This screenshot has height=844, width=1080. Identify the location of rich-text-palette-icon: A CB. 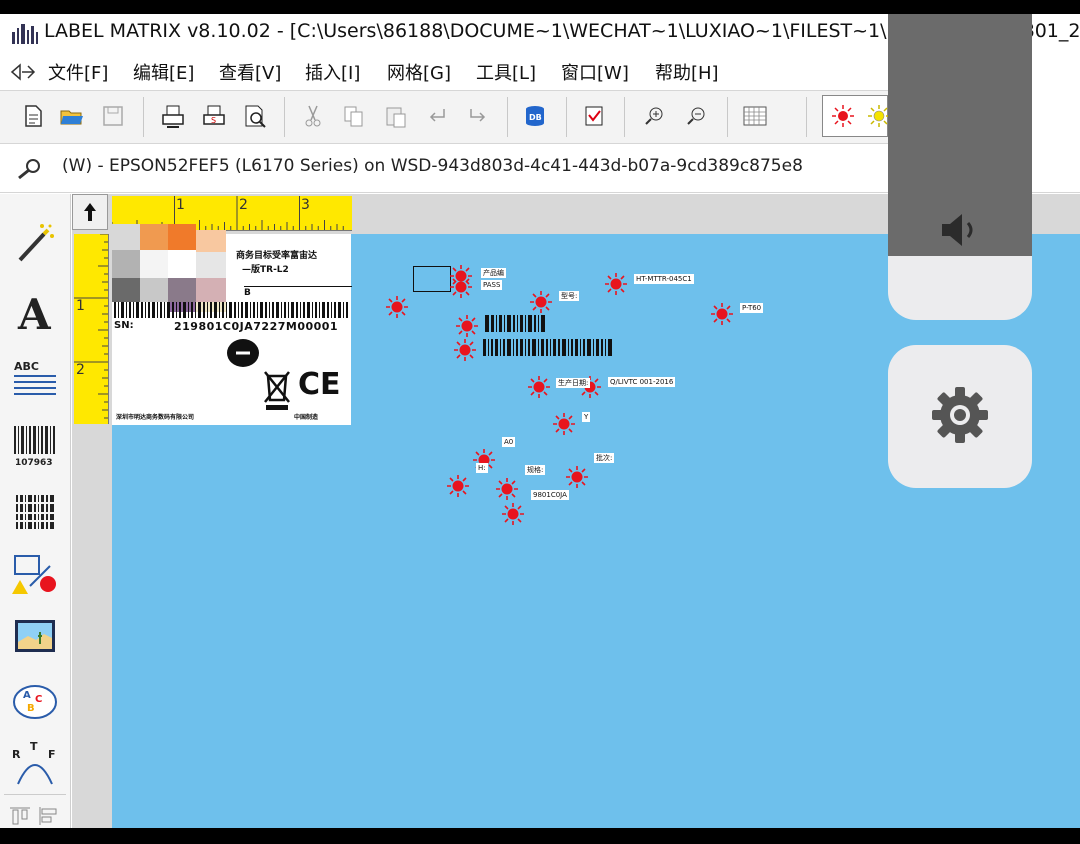
(35, 701).